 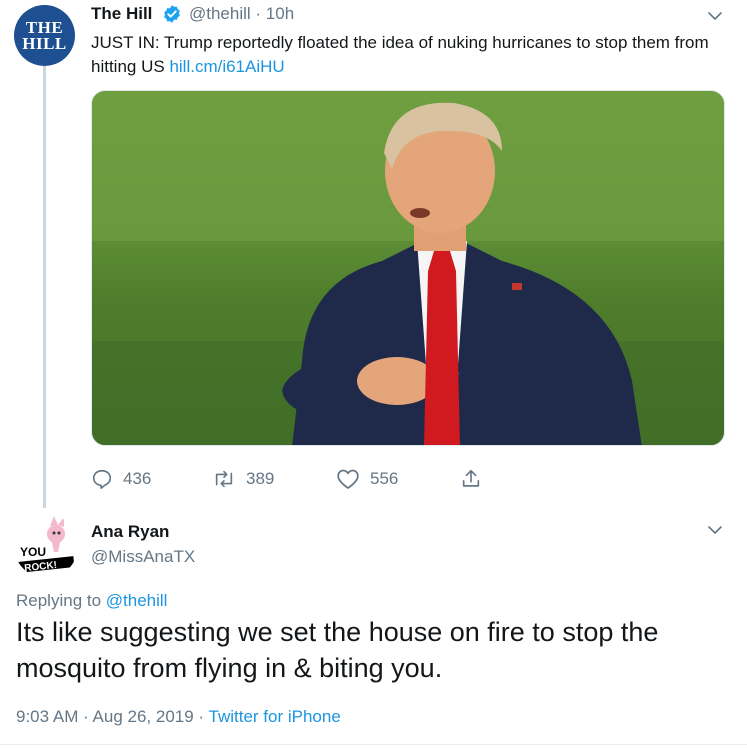 What do you see at coordinates (121, 479) in the screenshot?
I see `reply-action: 436` at bounding box center [121, 479].